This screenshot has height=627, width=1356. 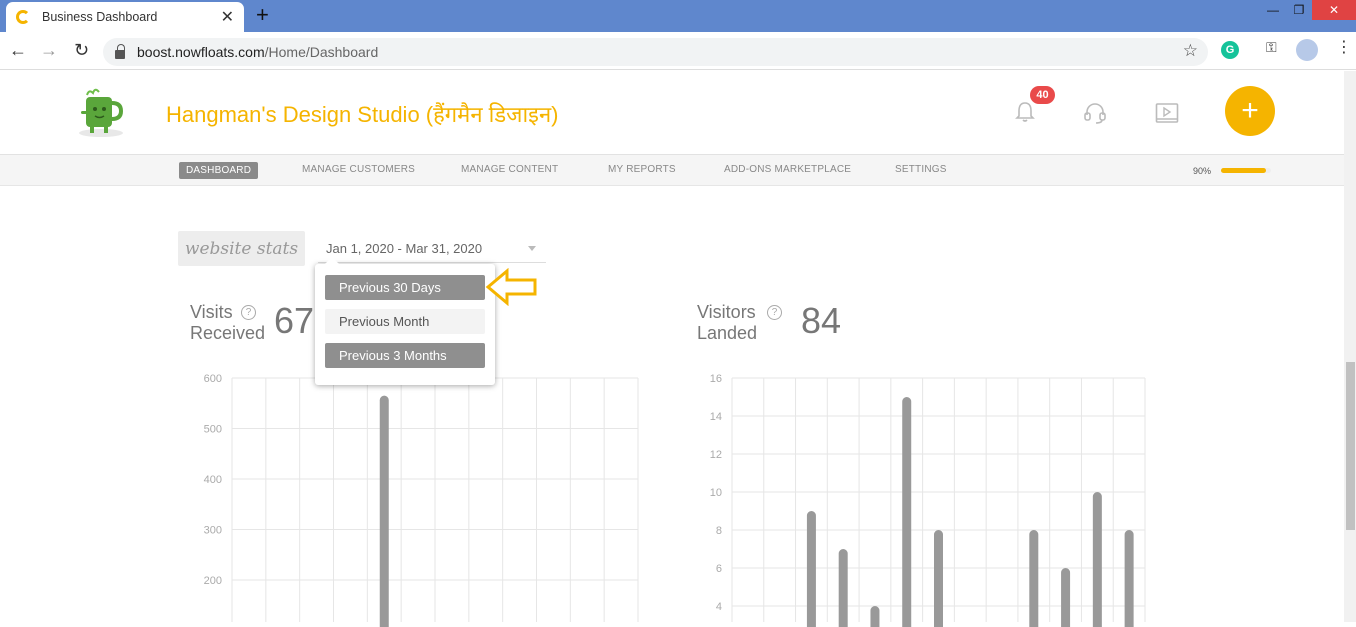 What do you see at coordinates (101, 112) in the screenshot?
I see `business-logo` at bounding box center [101, 112].